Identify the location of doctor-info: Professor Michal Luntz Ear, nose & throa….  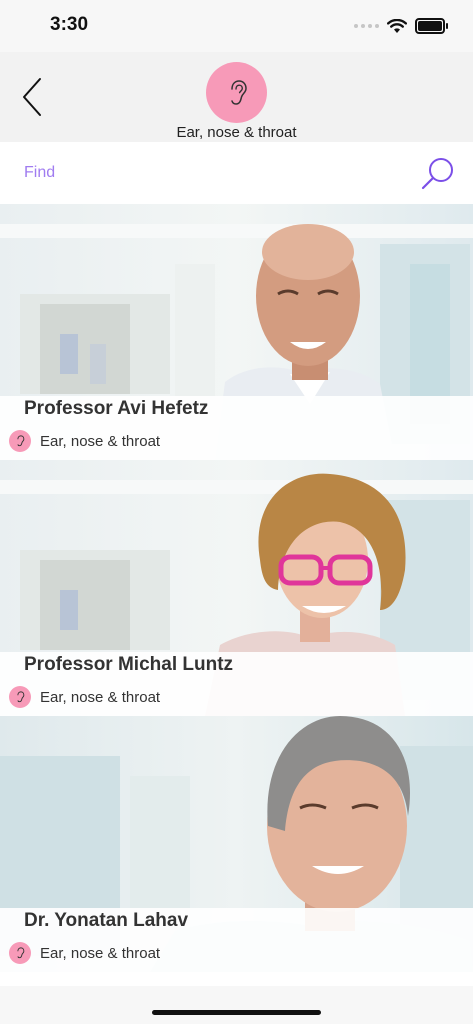
(236, 684).